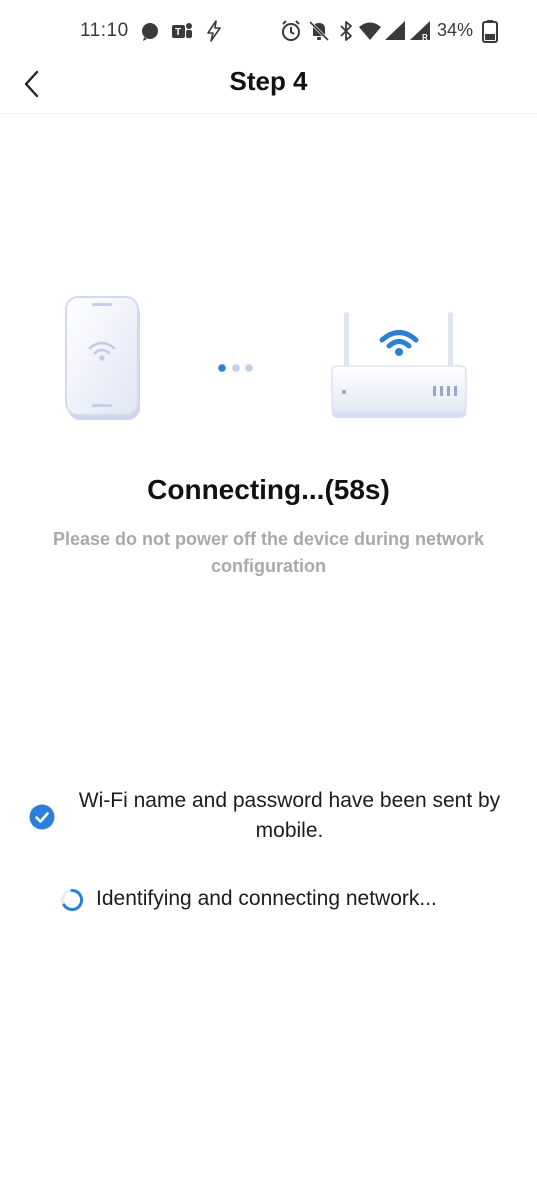 Image resolution: width=537 pixels, height=1200 pixels. Describe the element at coordinates (420, 31) in the screenshot. I see `cell-signal-roaming-icon: R` at that location.